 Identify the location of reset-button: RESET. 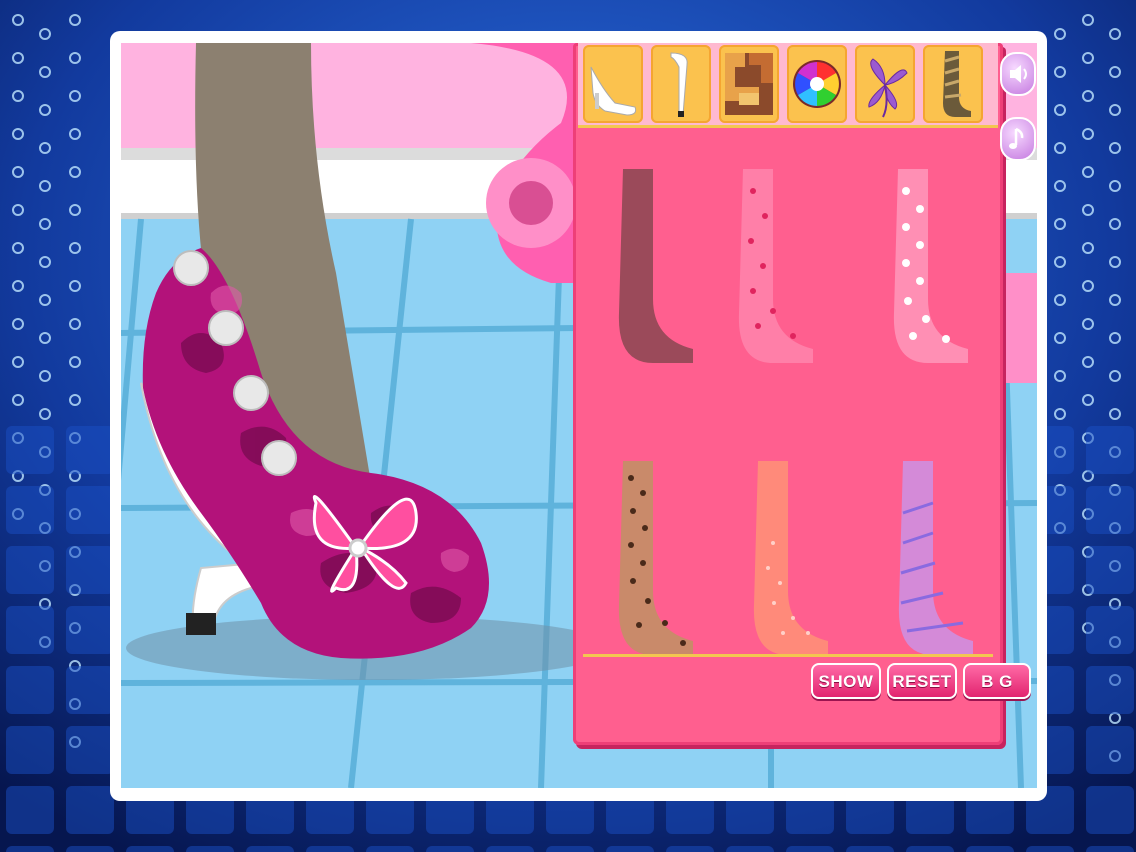
(922, 681).